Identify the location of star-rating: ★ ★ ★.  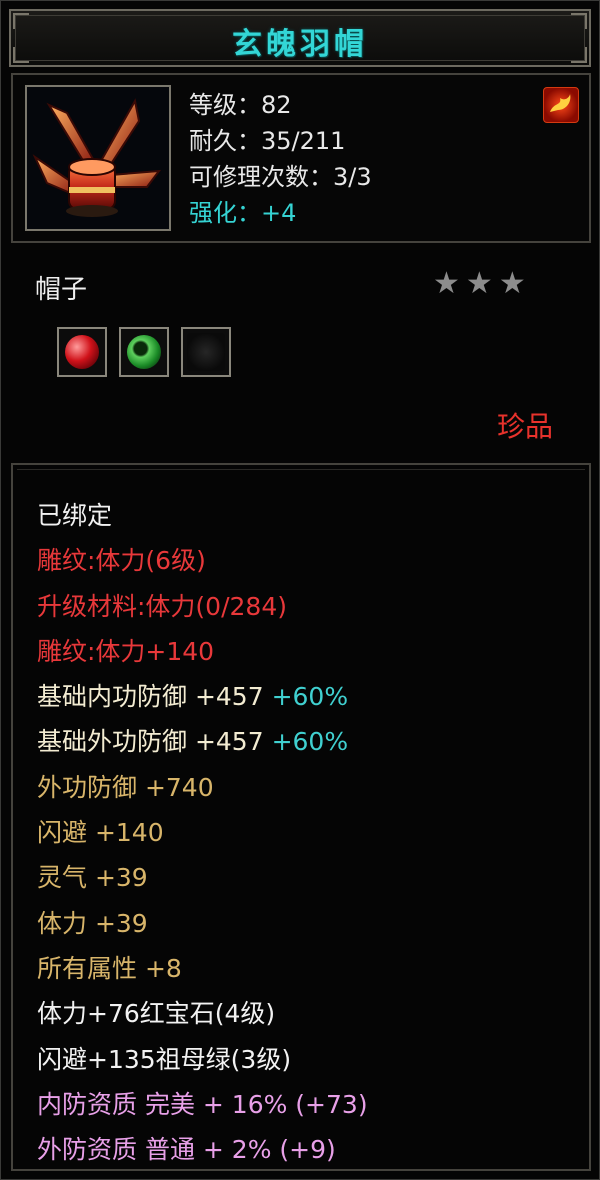
(479, 284).